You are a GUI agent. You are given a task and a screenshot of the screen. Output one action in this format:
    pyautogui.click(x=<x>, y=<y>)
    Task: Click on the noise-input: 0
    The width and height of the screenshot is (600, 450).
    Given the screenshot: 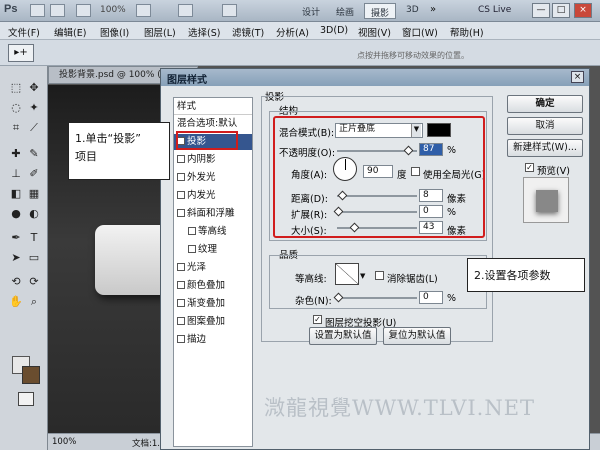 What is the action you would take?
    pyautogui.click(x=431, y=297)
    